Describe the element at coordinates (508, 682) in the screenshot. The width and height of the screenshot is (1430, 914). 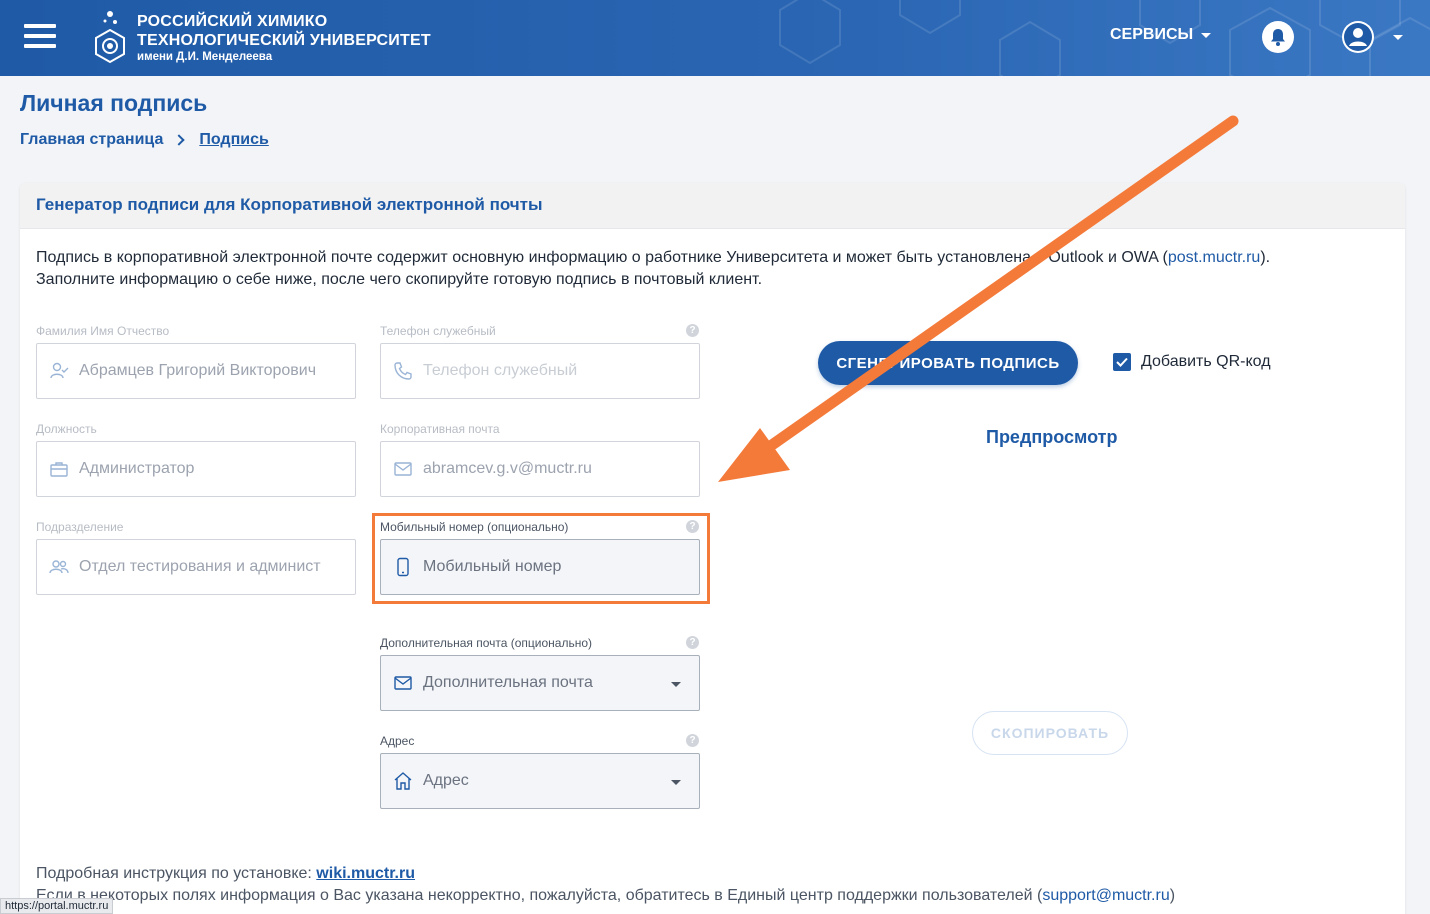
I see `extra-email-placeholder: Дополнительная почта` at that location.